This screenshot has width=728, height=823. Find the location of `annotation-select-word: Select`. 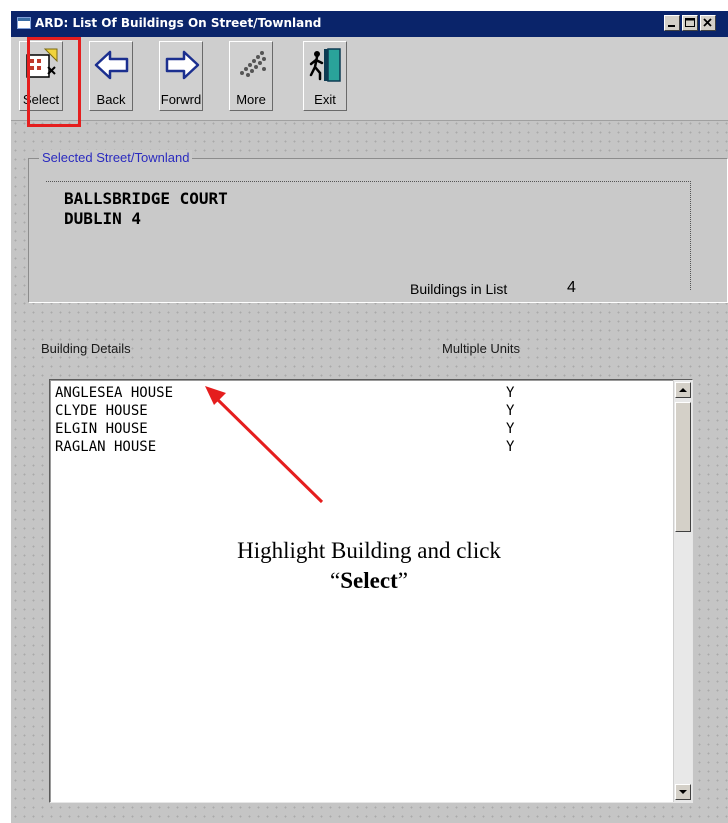

annotation-select-word: Select is located at coordinates (369, 580).